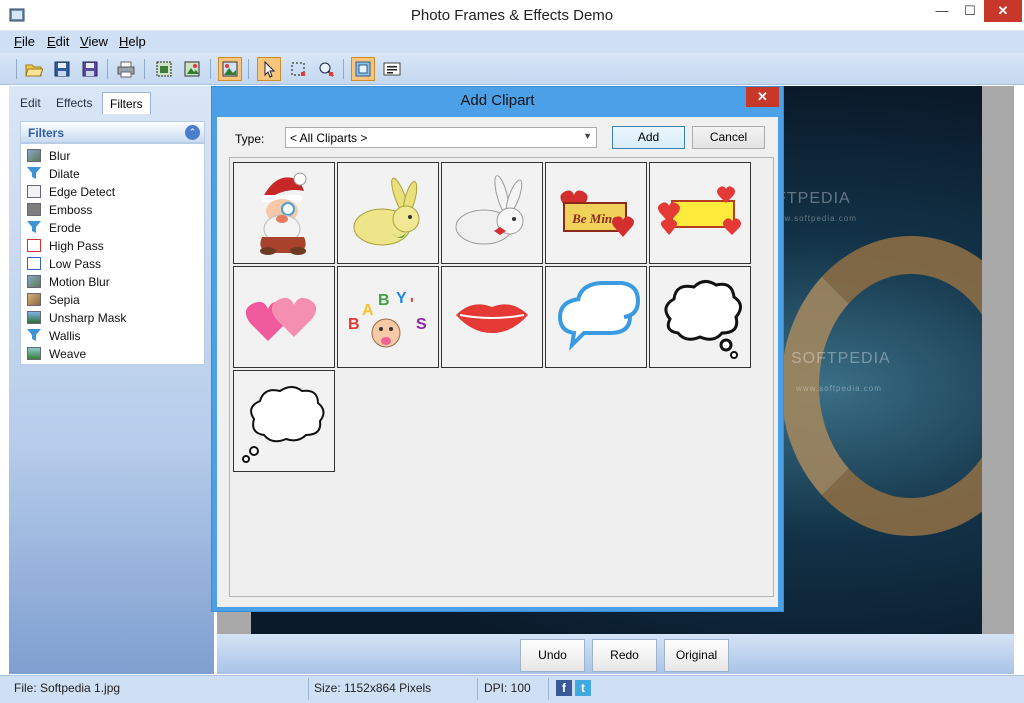 The image size is (1024, 703). I want to click on crop-icon, so click(164, 69).